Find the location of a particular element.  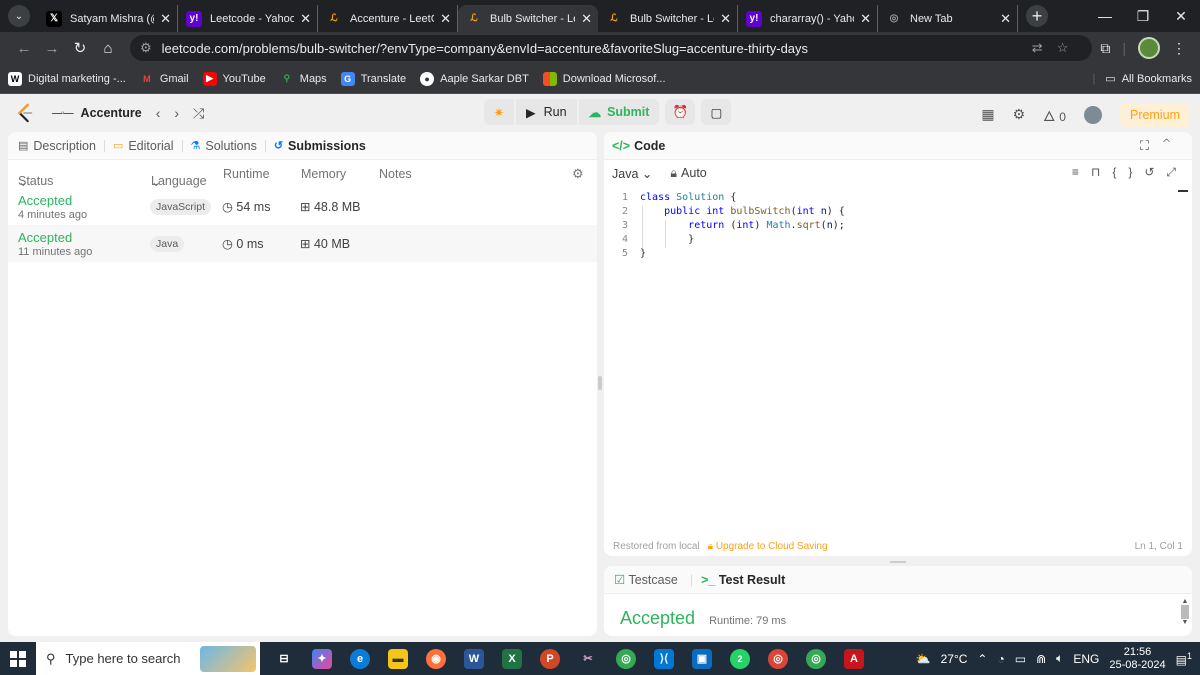

network-icon: ◔ is located at coordinates (1000, 659).